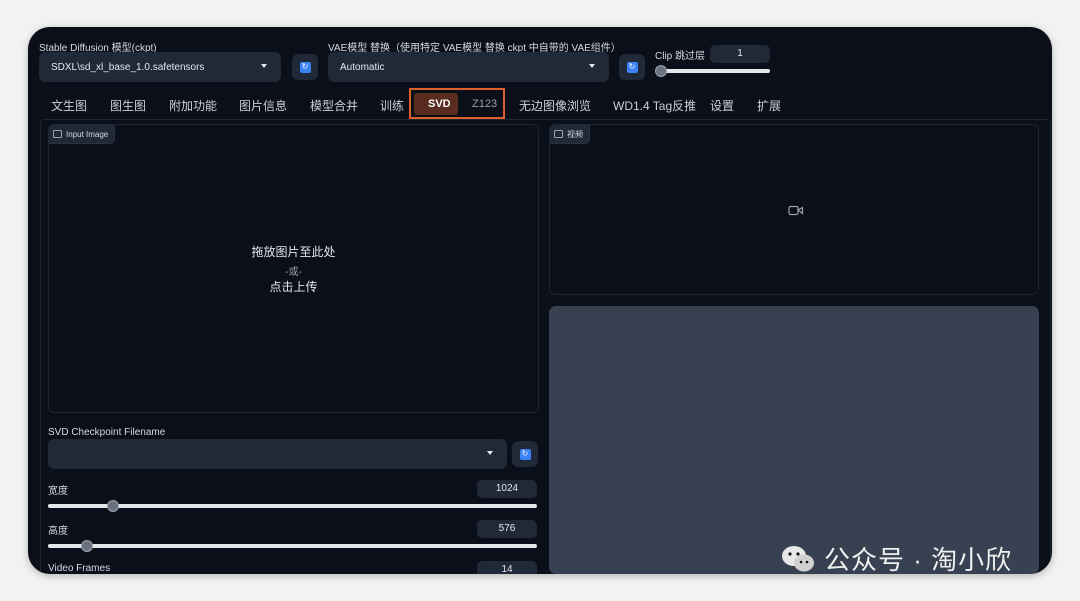 Image resolution: width=1080 pixels, height=601 pixels. I want to click on svd-refresh-button: ↻, so click(525, 454).